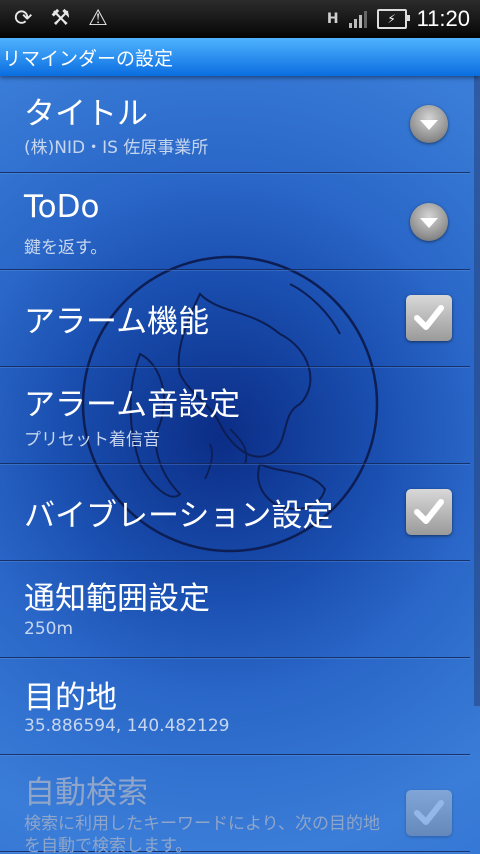  I want to click on auto-search-checkbox, so click(429, 813).